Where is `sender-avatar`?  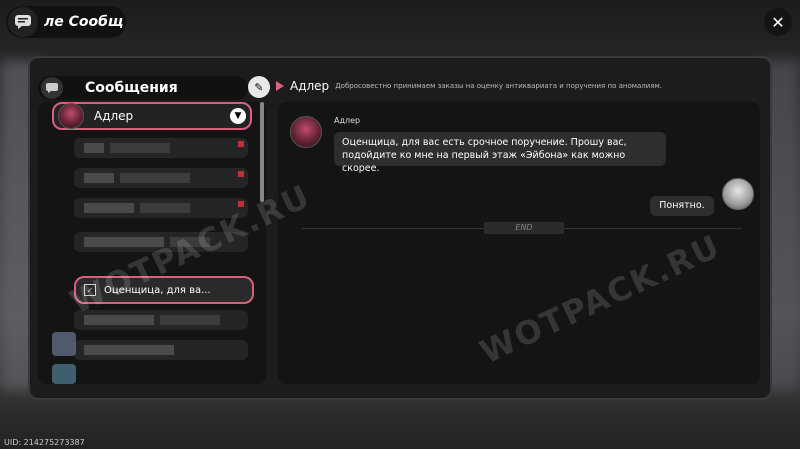
sender-avatar is located at coordinates (306, 132).